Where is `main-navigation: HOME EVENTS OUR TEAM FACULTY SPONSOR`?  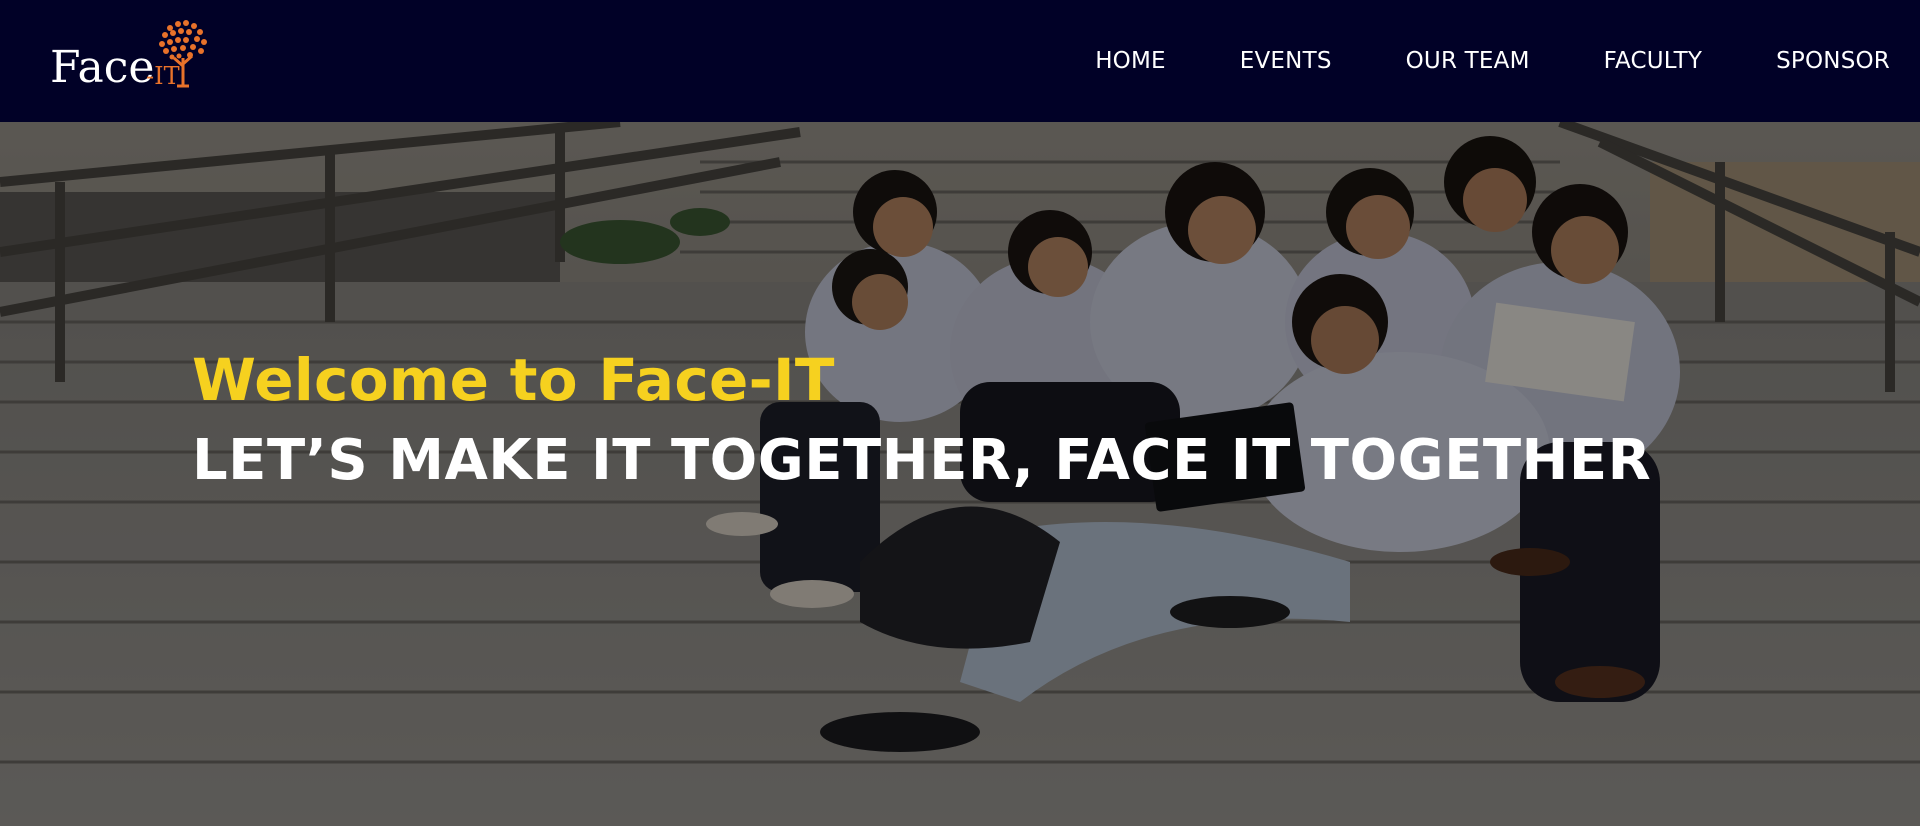 main-navigation: HOME EVENTS OUR TEAM FACULTY SPONSOR is located at coordinates (1455, 61).